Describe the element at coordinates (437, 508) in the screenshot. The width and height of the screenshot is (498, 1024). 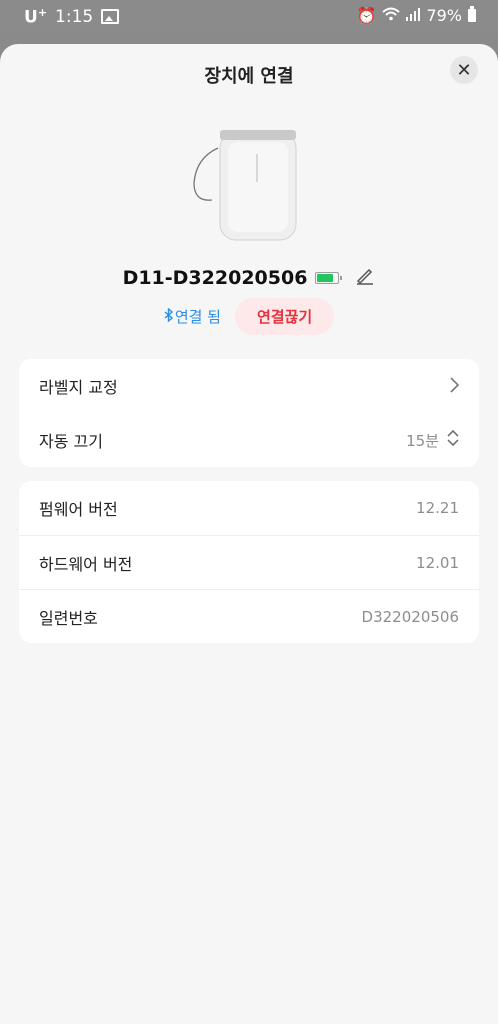
I see `firmware-value: 12.21` at that location.